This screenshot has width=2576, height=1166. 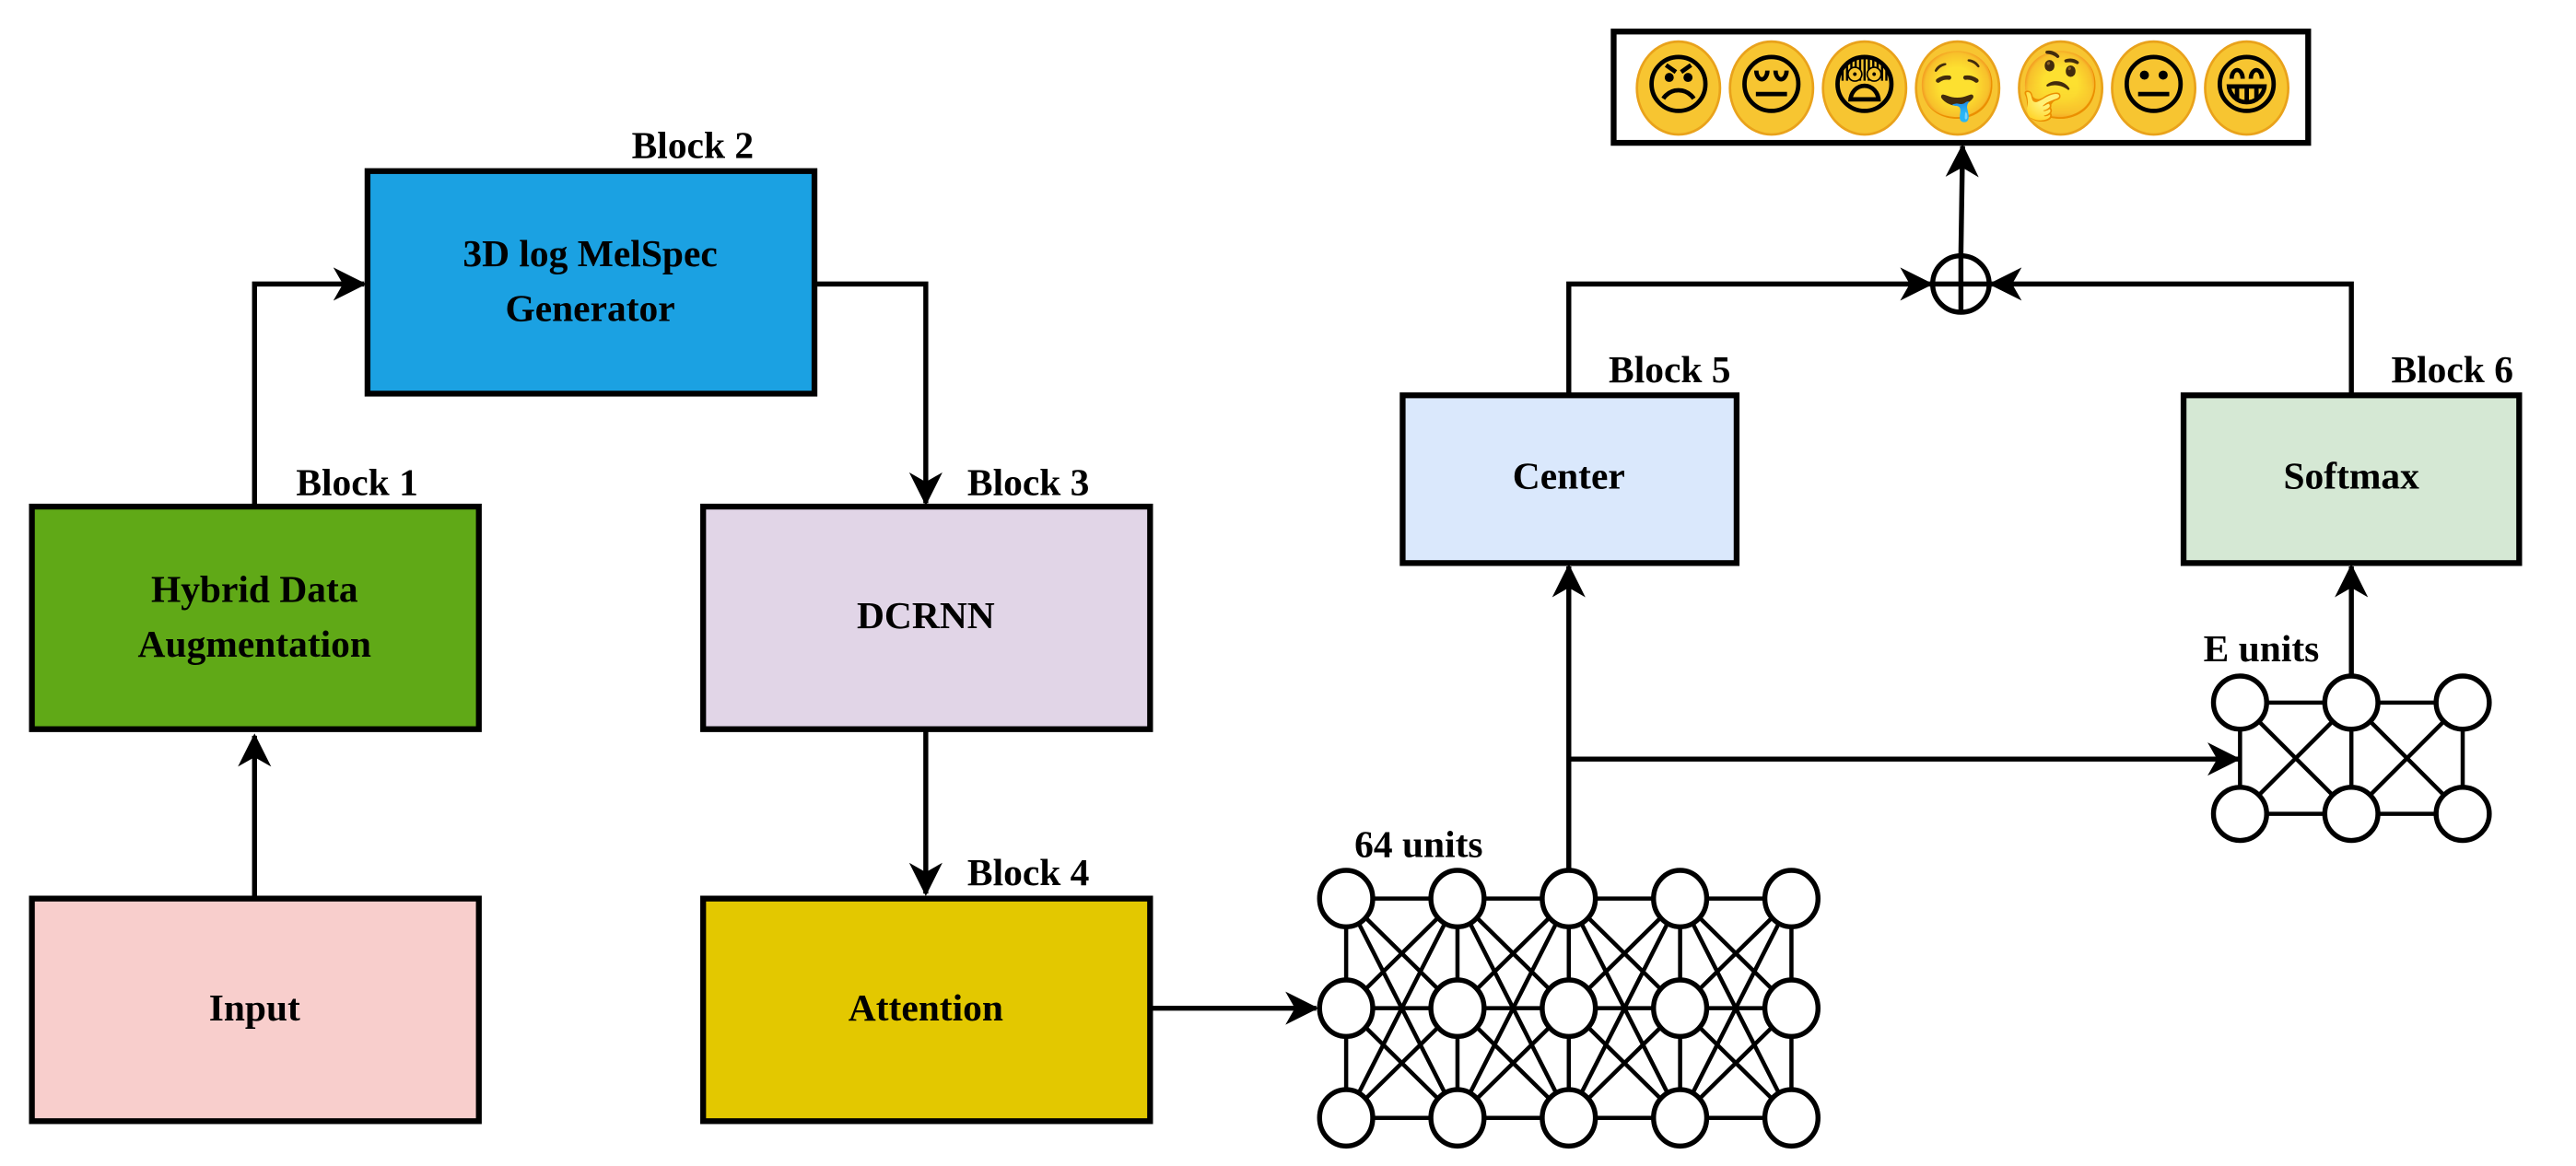 I want to click on hybrid-augmentation-label-line2: Augmentation, so click(x=255, y=644).